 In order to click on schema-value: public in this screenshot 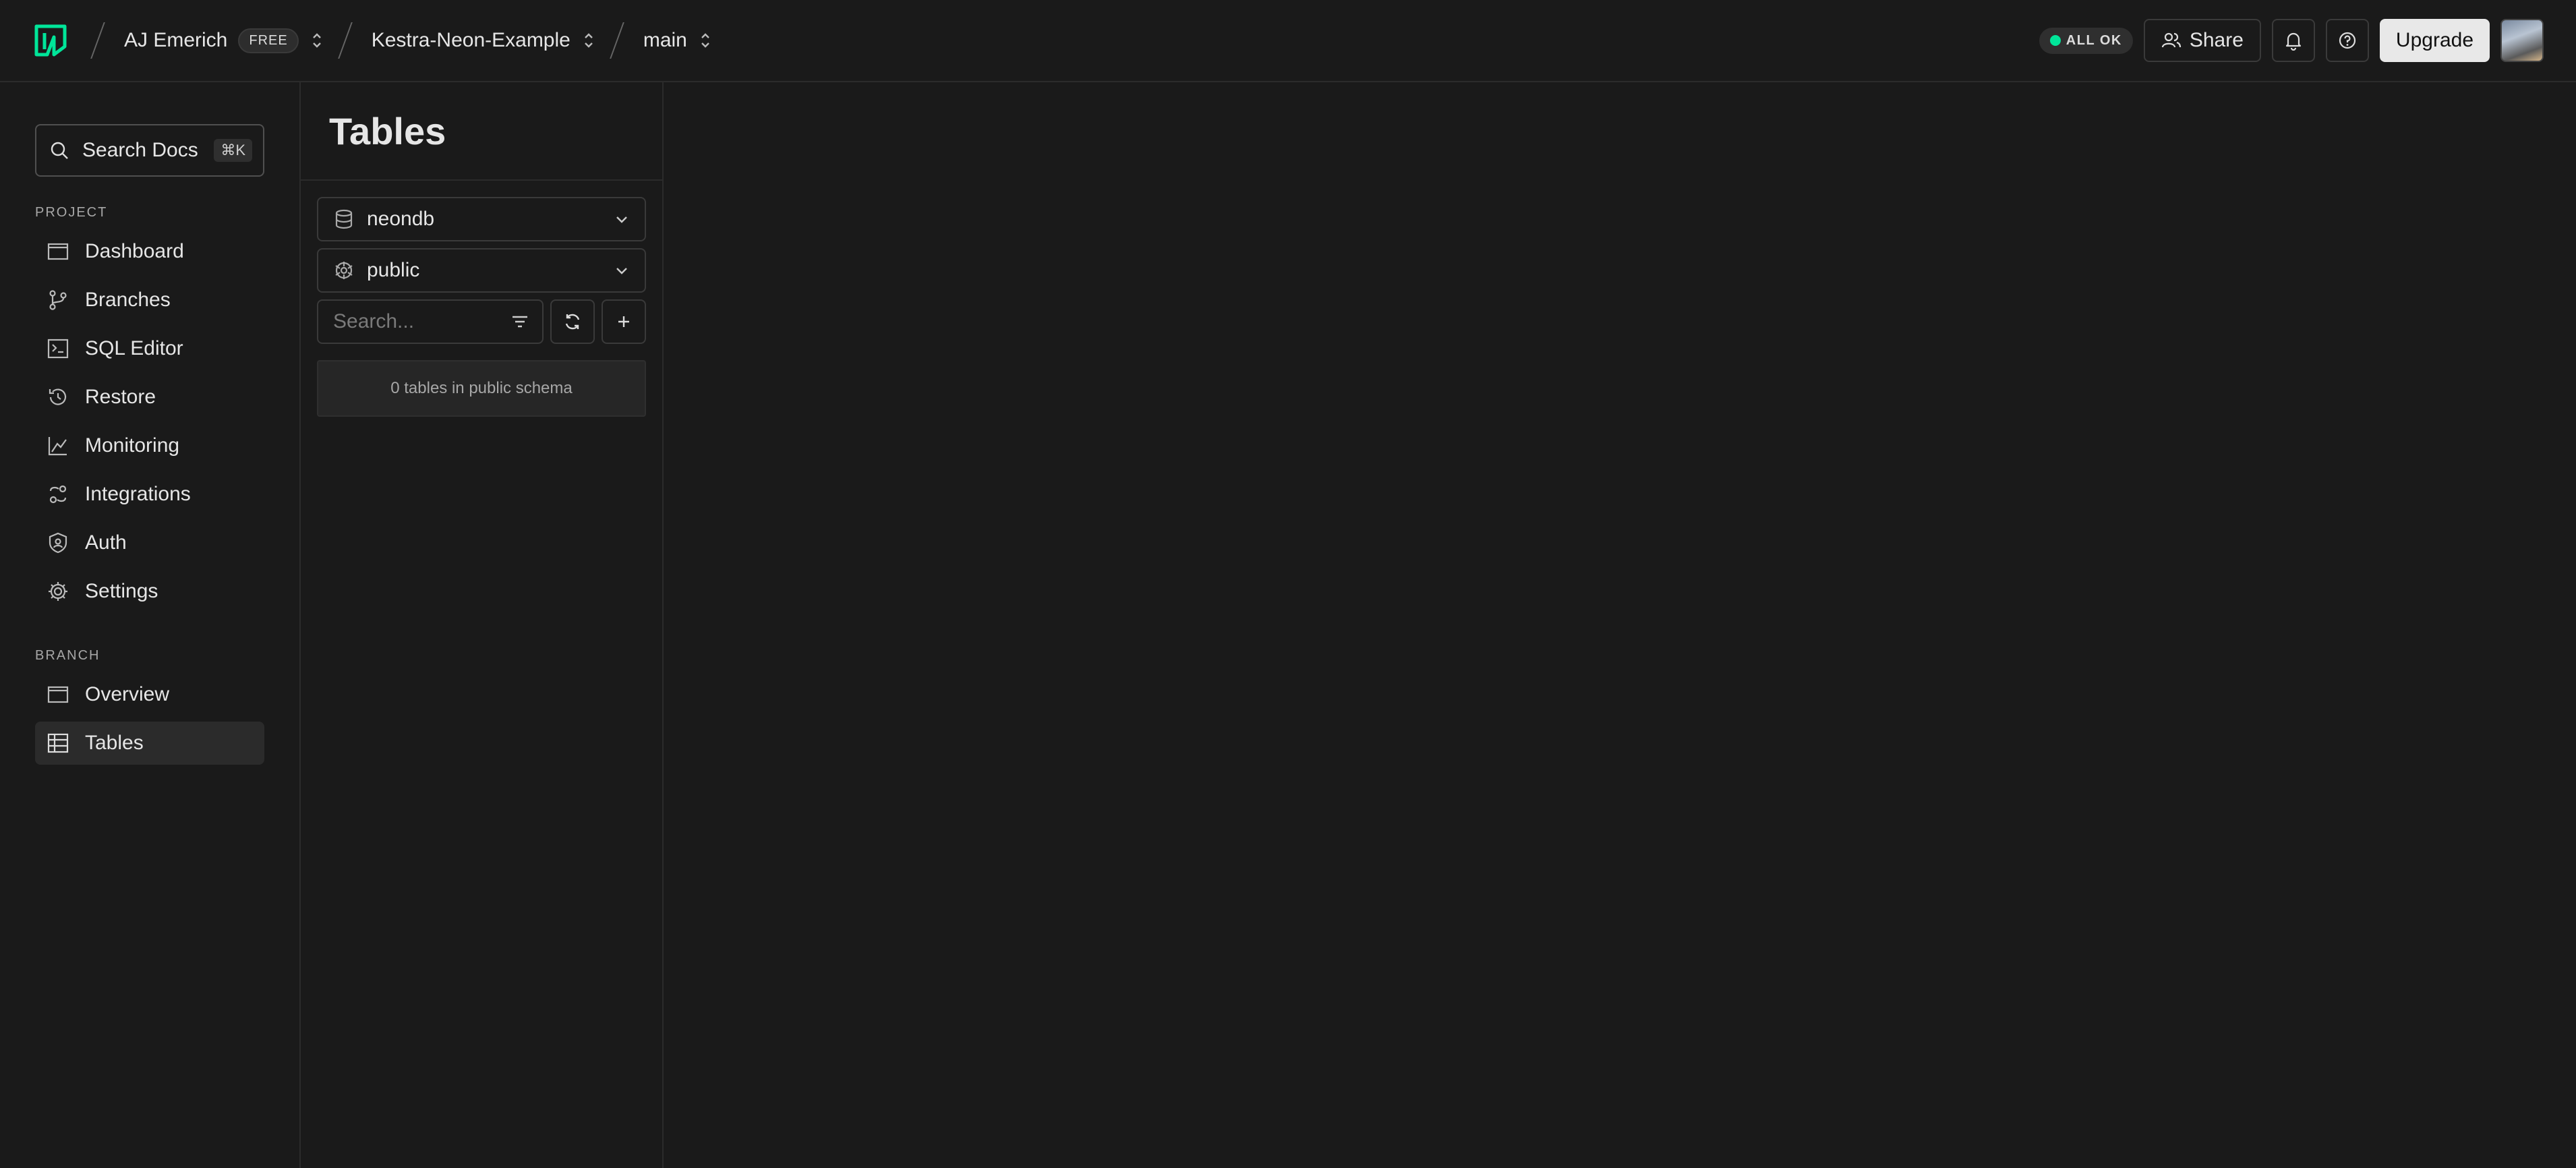, I will do `click(394, 270)`.